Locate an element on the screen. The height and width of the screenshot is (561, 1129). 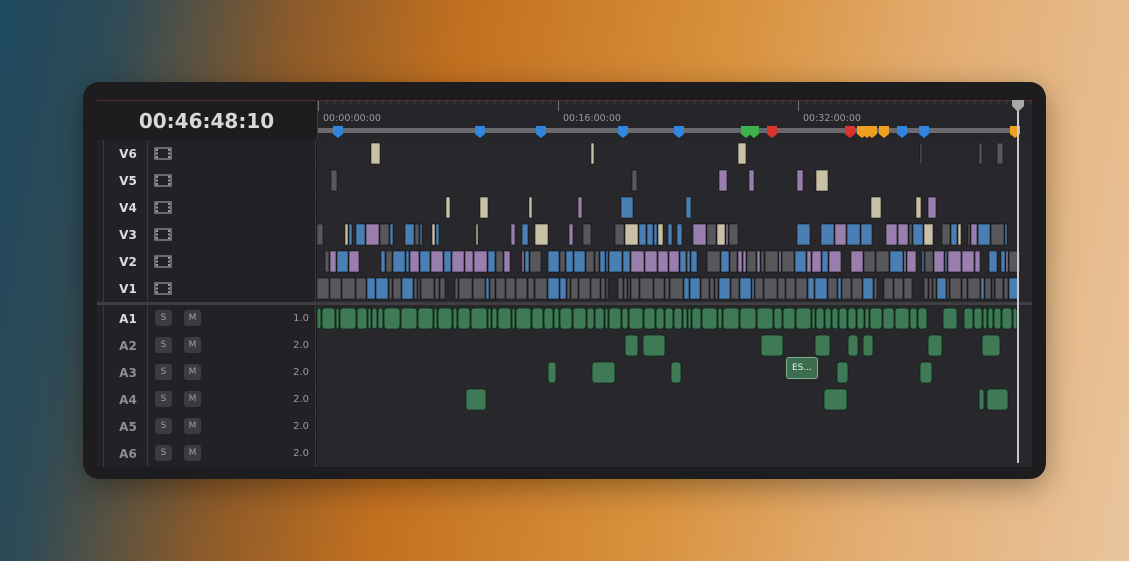
track-header-v4: V4 is located at coordinates (206, 207).